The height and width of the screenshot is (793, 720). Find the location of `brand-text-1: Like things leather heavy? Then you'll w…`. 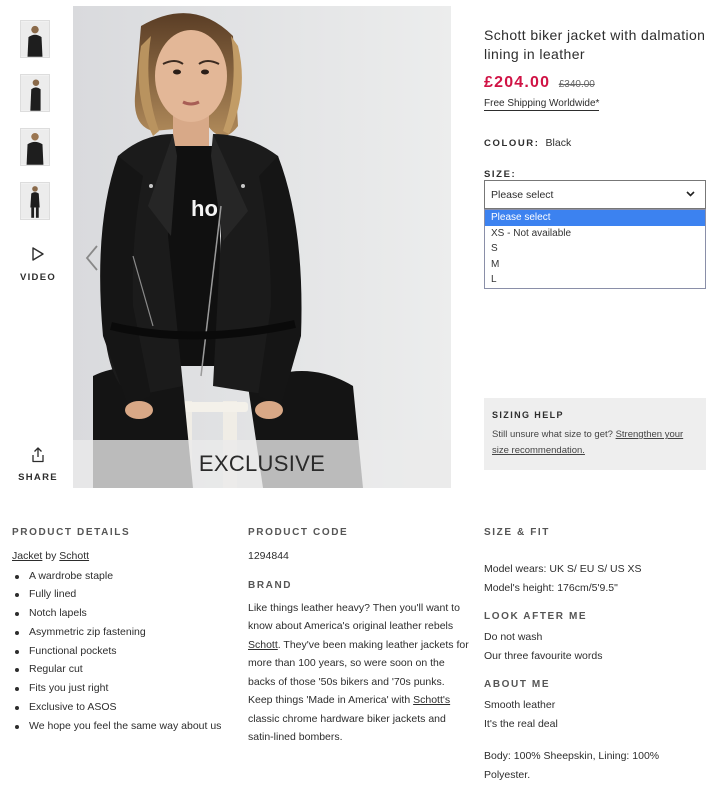

brand-text-1: Like things leather heavy? Then you'll w… is located at coordinates (354, 617).